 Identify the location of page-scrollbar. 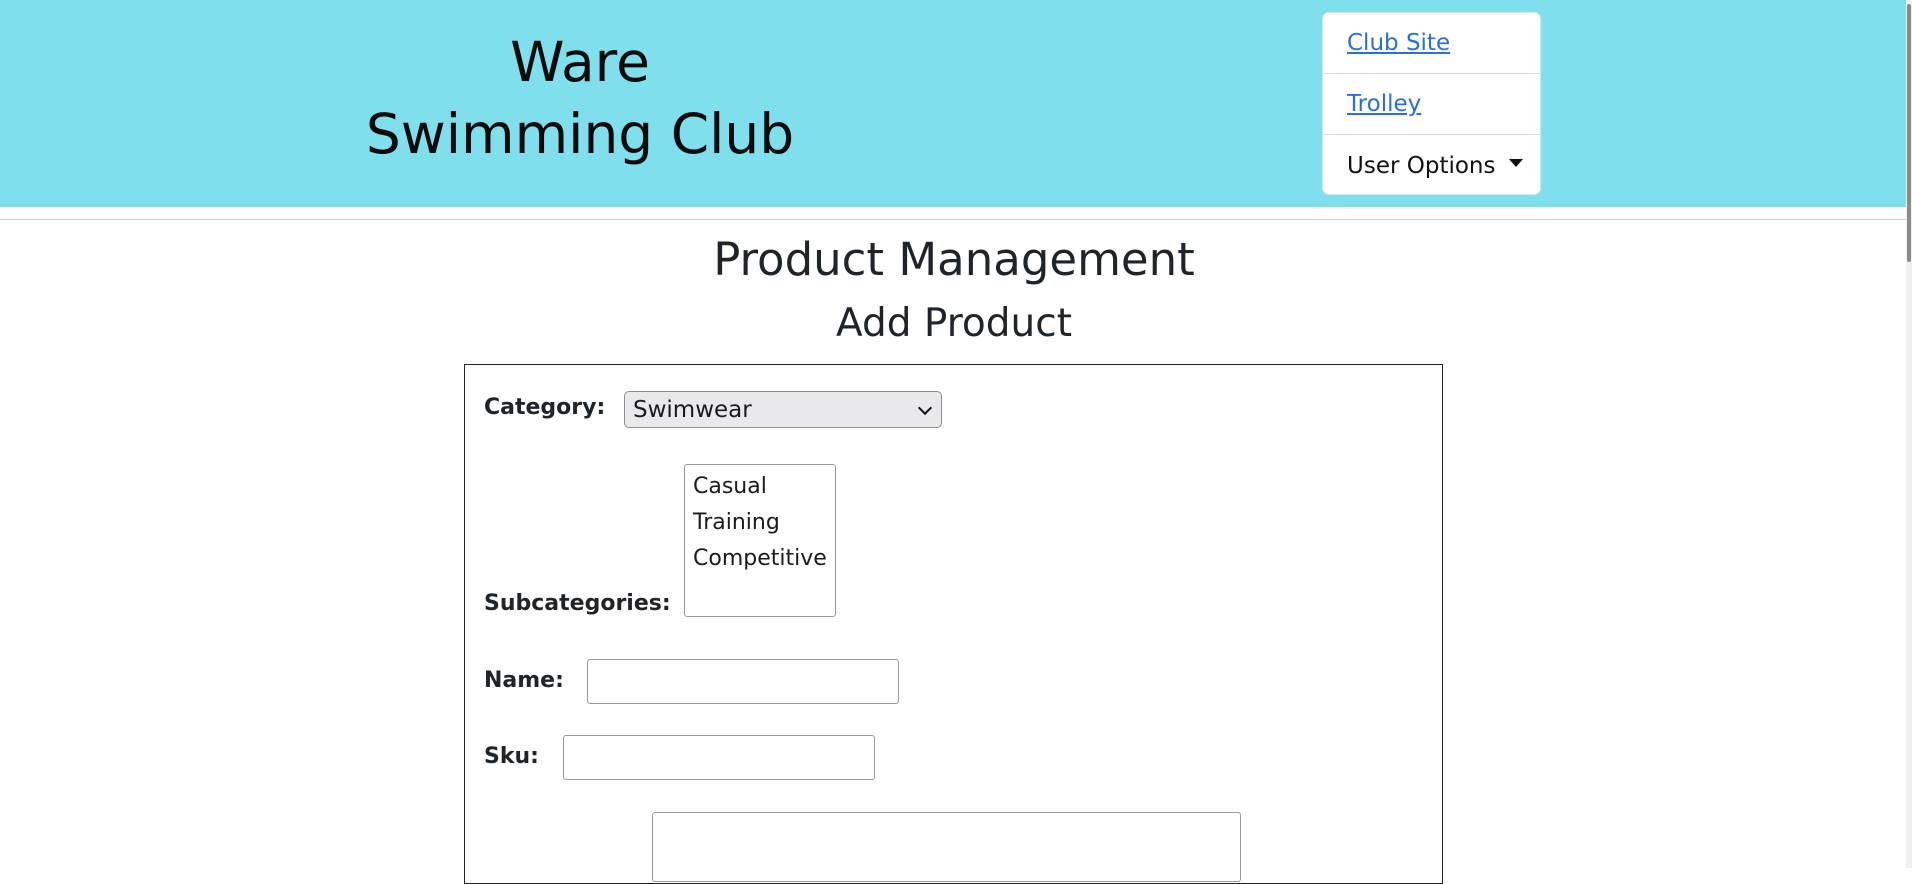
(1909, 434).